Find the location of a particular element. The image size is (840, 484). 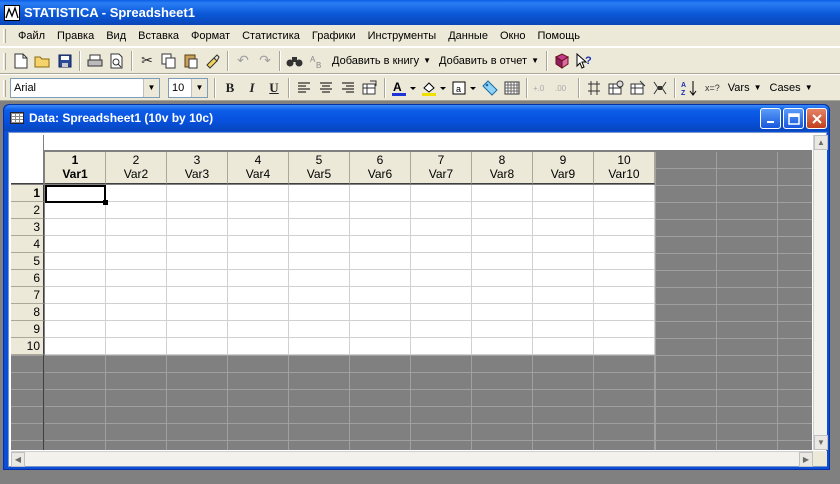

add-to-workbook-dropdown: Добавить в книгу ▼ is located at coordinates (381, 61).